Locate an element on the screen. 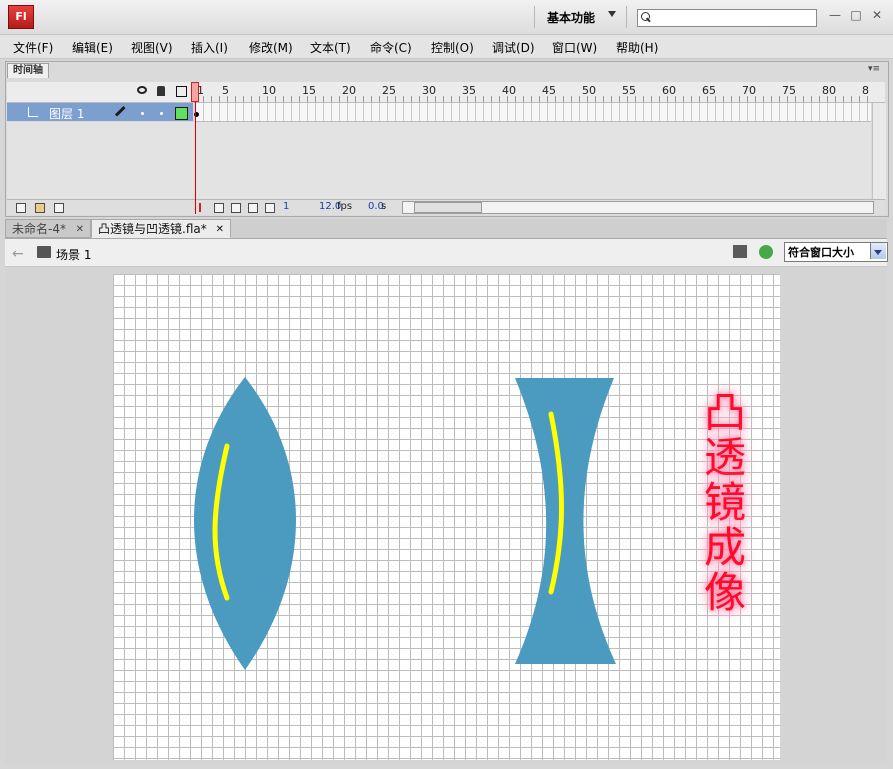 The height and width of the screenshot is (769, 893). onion-outlines-icon is located at coordinates (236, 208).